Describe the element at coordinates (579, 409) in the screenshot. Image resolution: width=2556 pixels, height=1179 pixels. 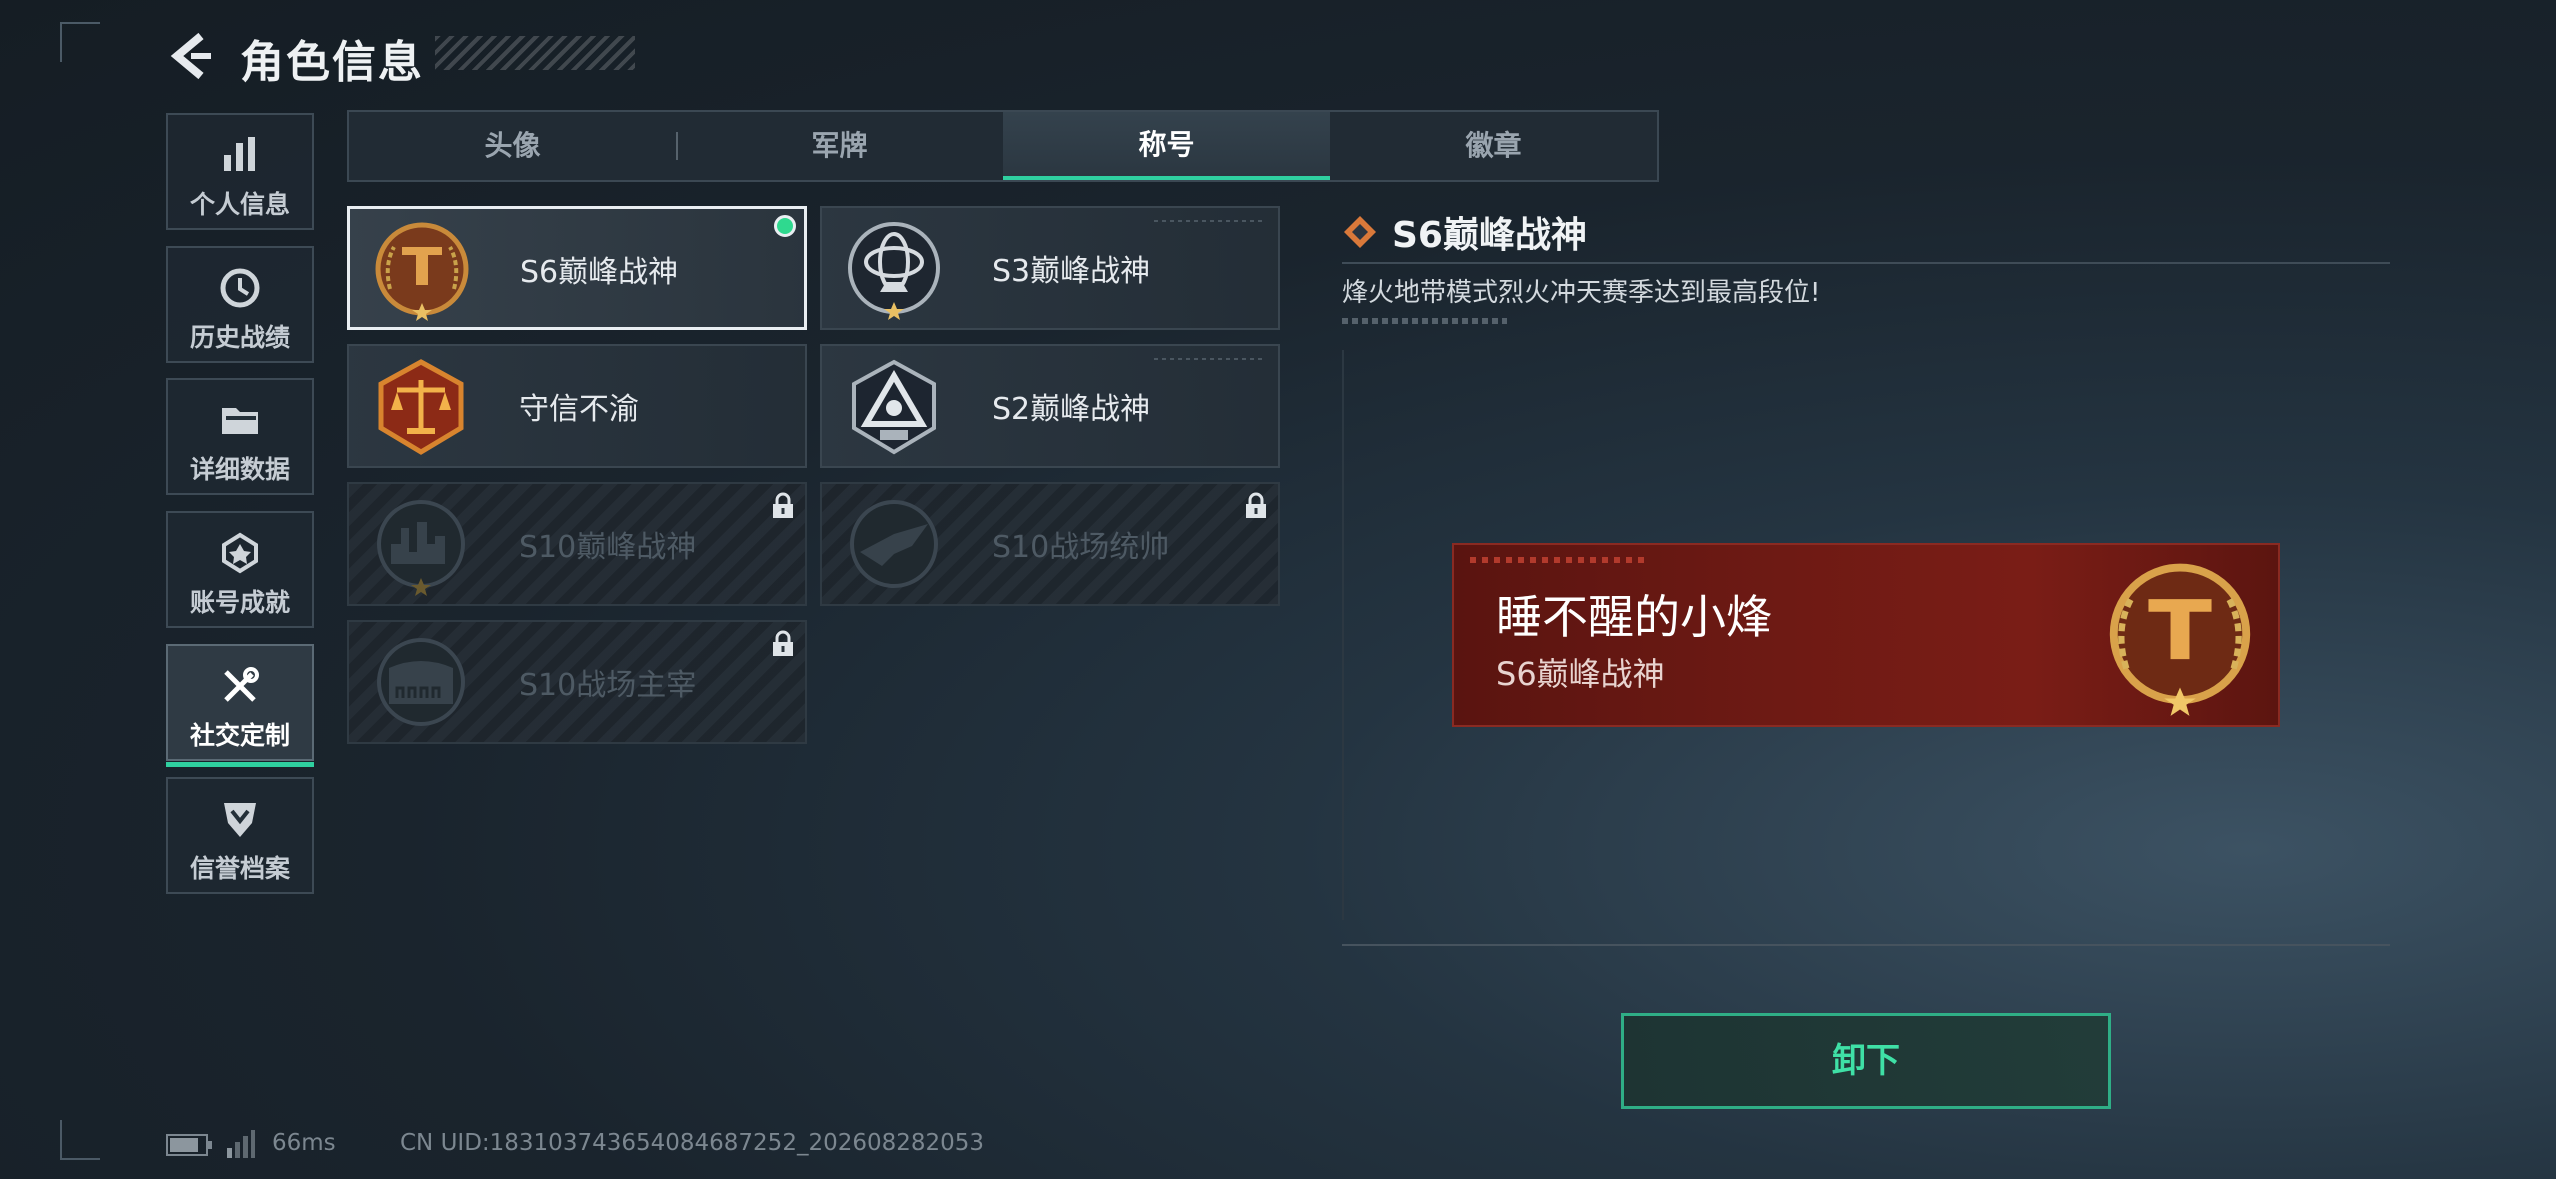
I see `title-card-label: 守信不渝` at that location.